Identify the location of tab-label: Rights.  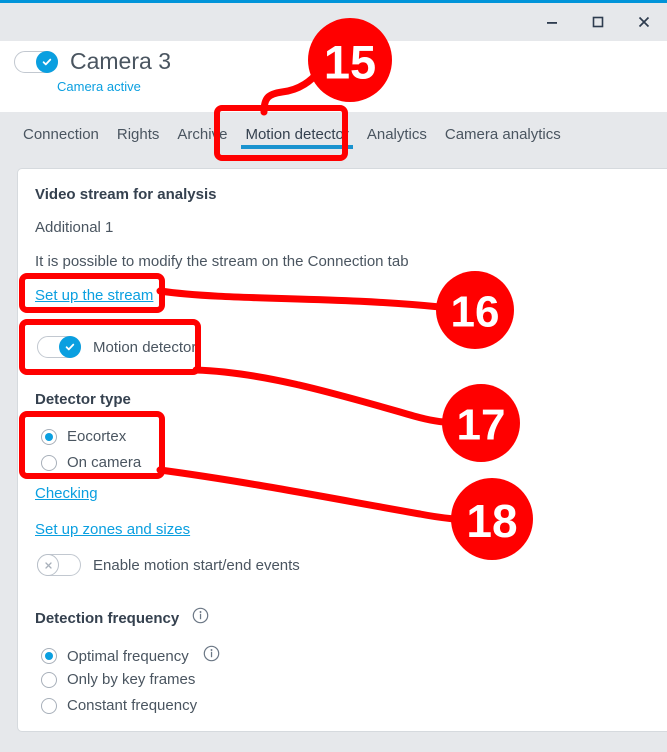
(138, 134).